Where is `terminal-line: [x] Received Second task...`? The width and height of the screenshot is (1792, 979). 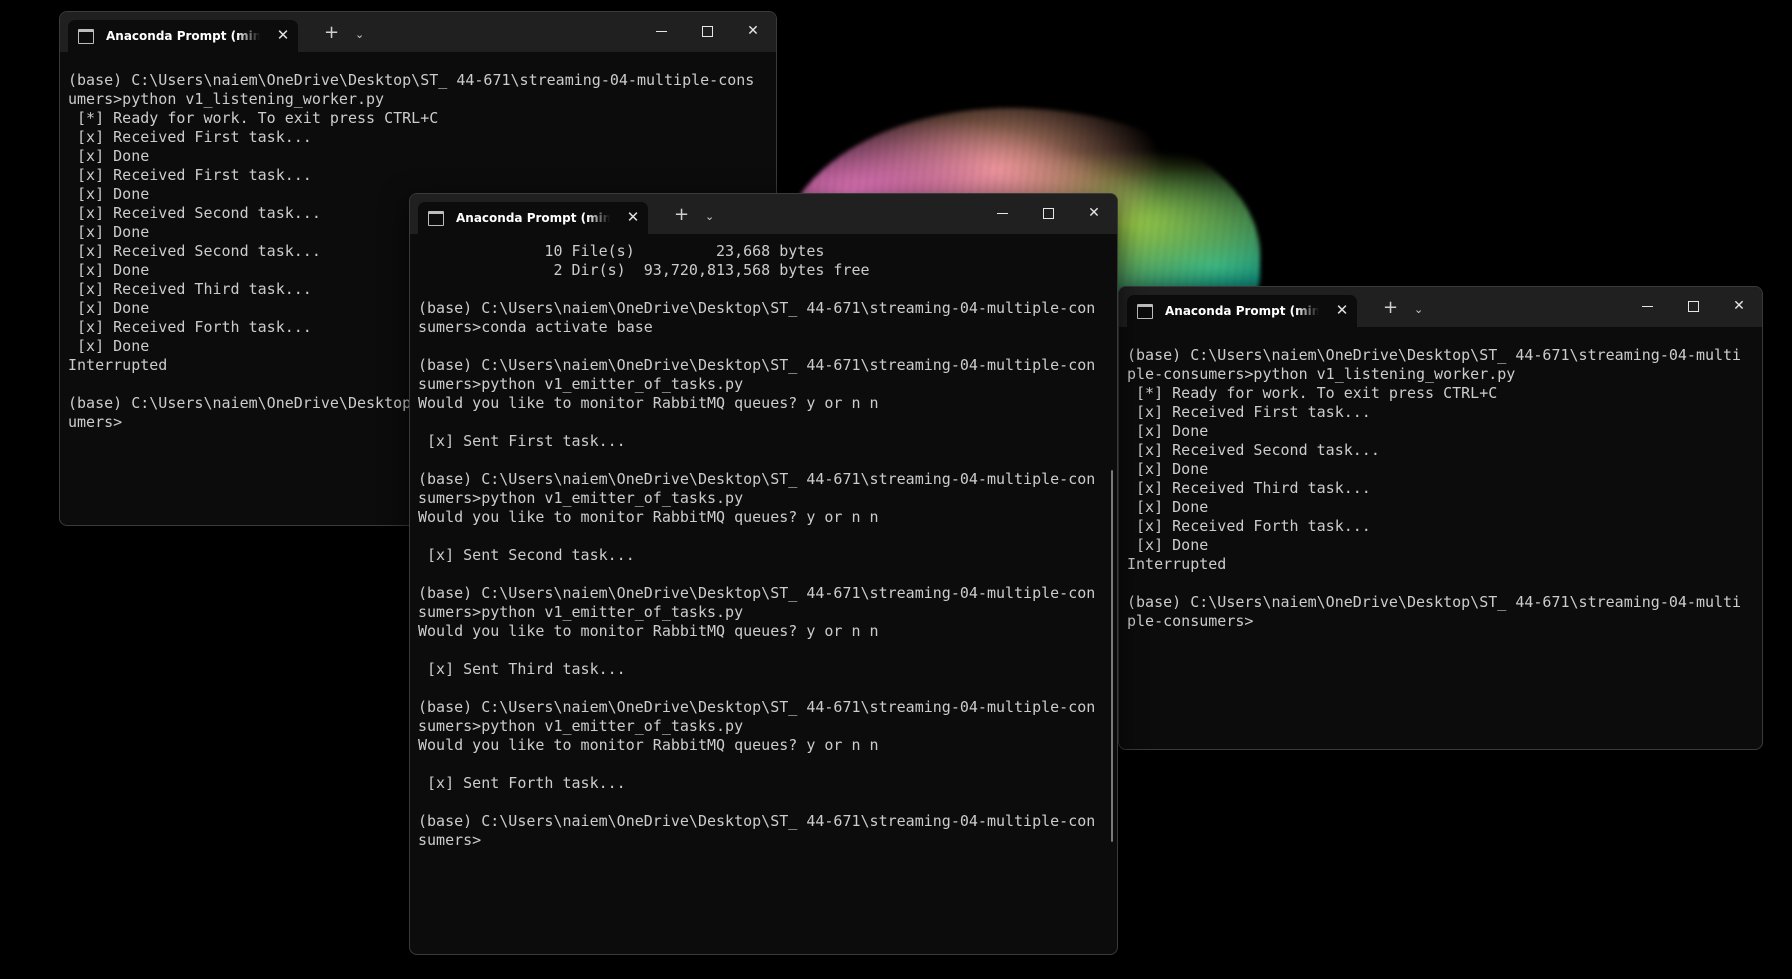
terminal-line: [x] Received Second task... is located at coordinates (1253, 450).